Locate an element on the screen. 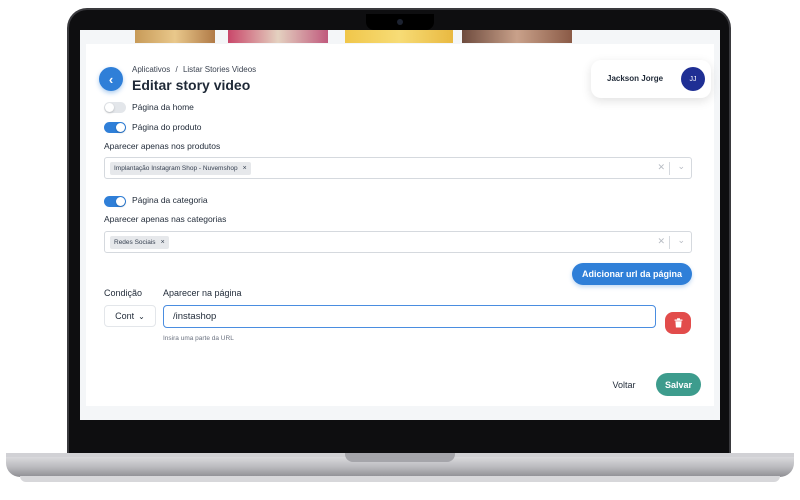  story-thumbnails is located at coordinates (400, 37).